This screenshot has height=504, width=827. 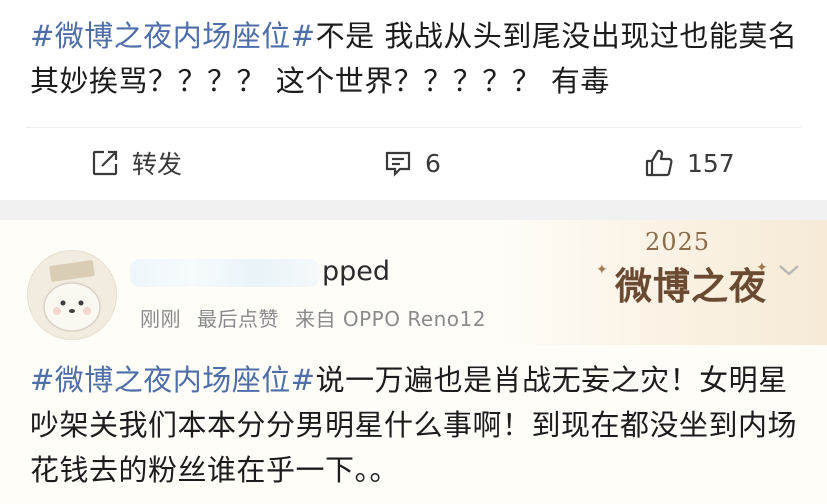 I want to click on comment-button: 6, so click(x=412, y=163).